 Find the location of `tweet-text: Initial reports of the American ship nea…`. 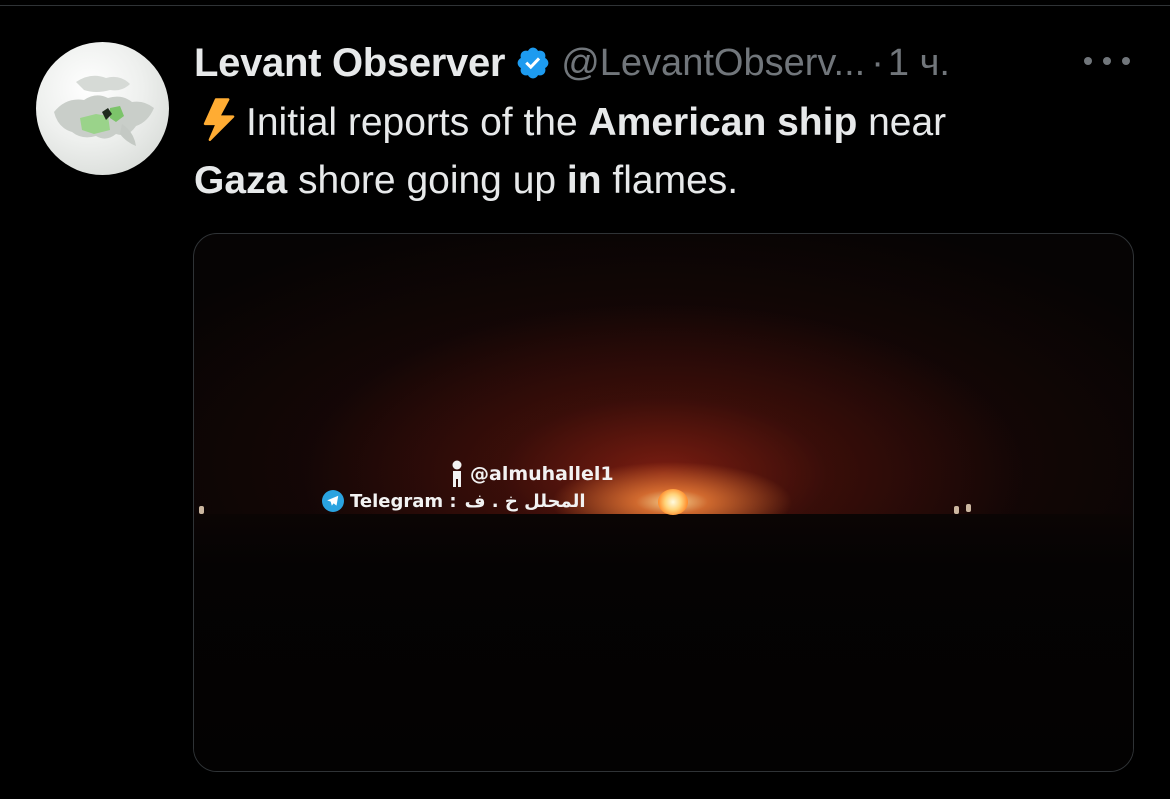

tweet-text: Initial reports of the American ship nea… is located at coordinates (664, 152).